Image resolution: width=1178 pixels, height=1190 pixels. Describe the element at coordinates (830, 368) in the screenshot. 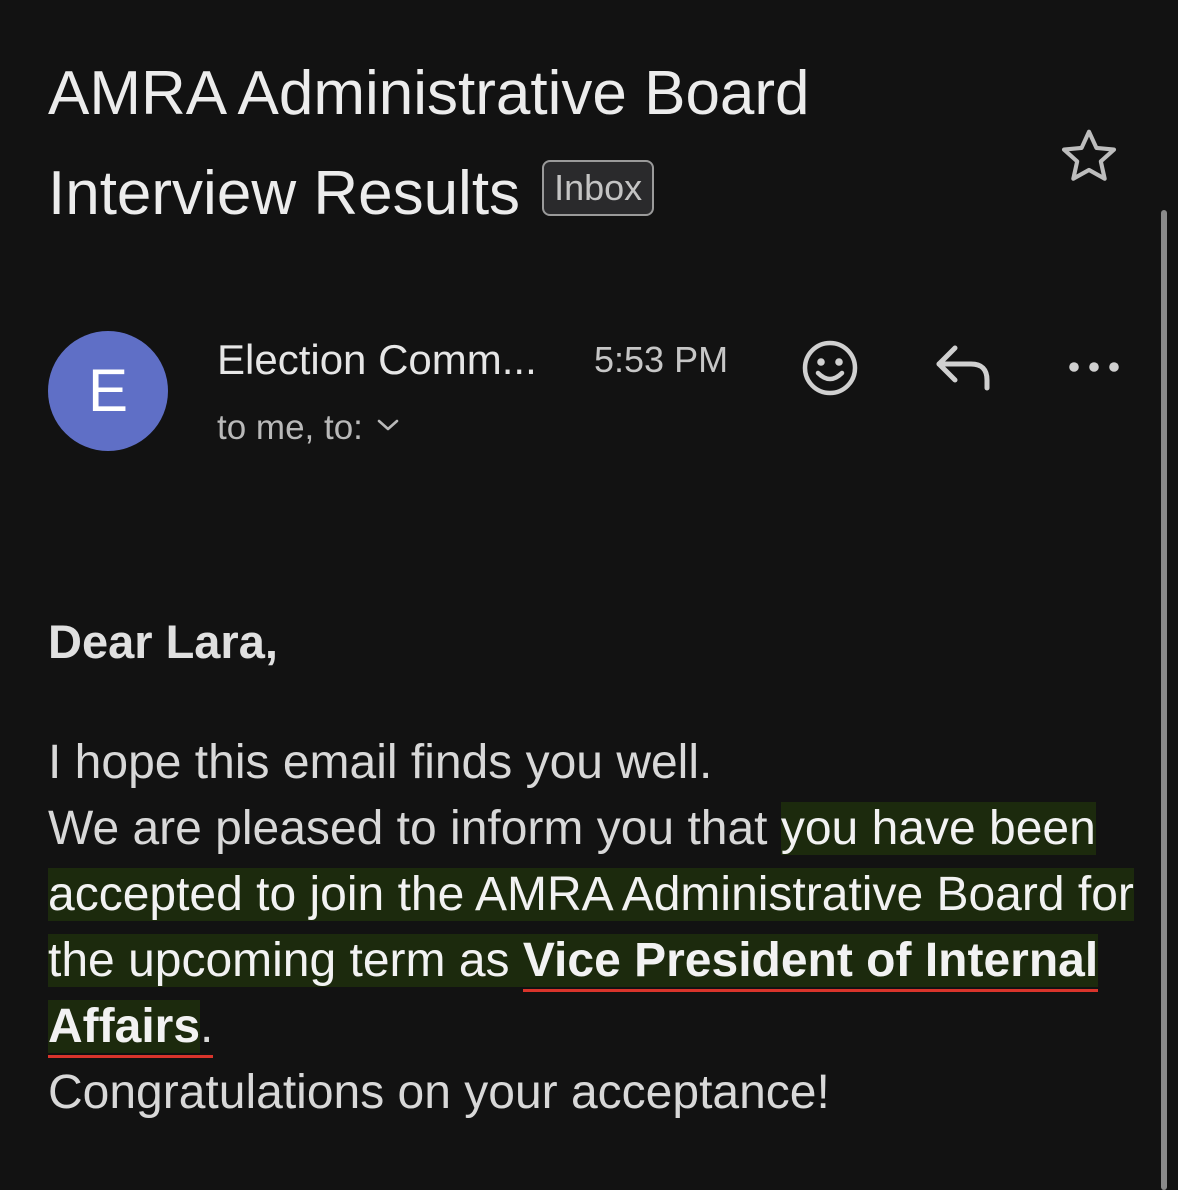

I see `smiley-icon` at that location.